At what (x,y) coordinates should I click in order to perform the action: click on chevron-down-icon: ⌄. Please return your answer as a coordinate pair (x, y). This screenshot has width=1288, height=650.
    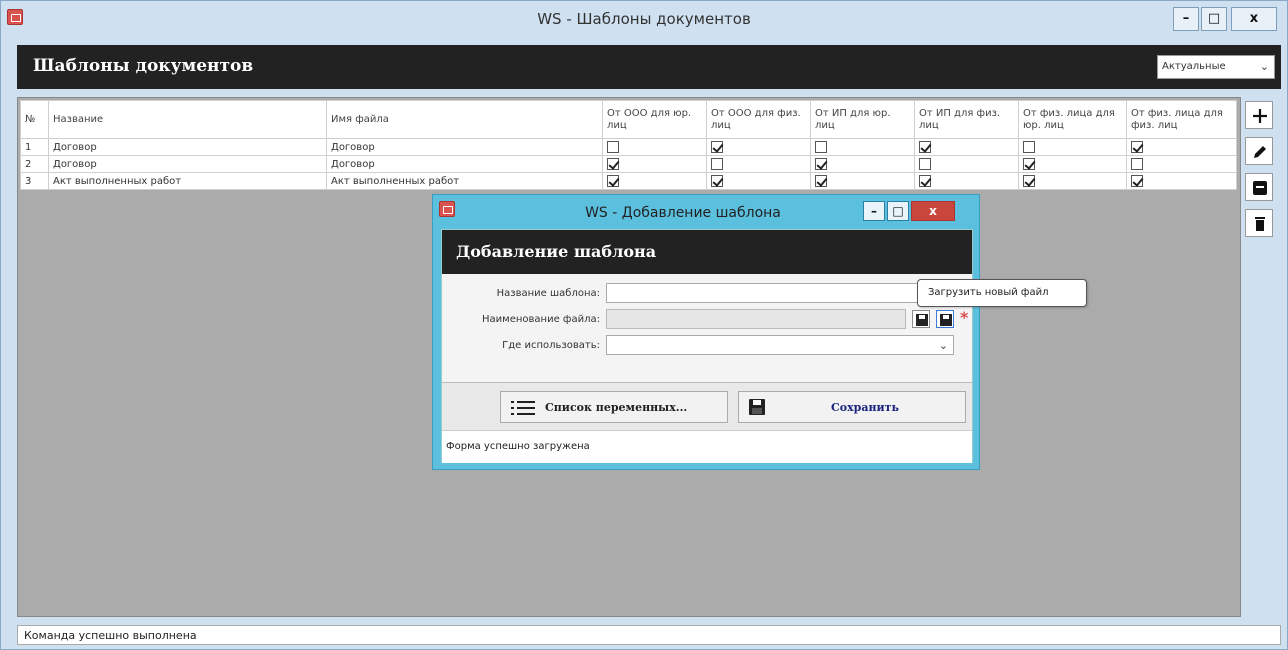
    Looking at the image, I should click on (943, 345).